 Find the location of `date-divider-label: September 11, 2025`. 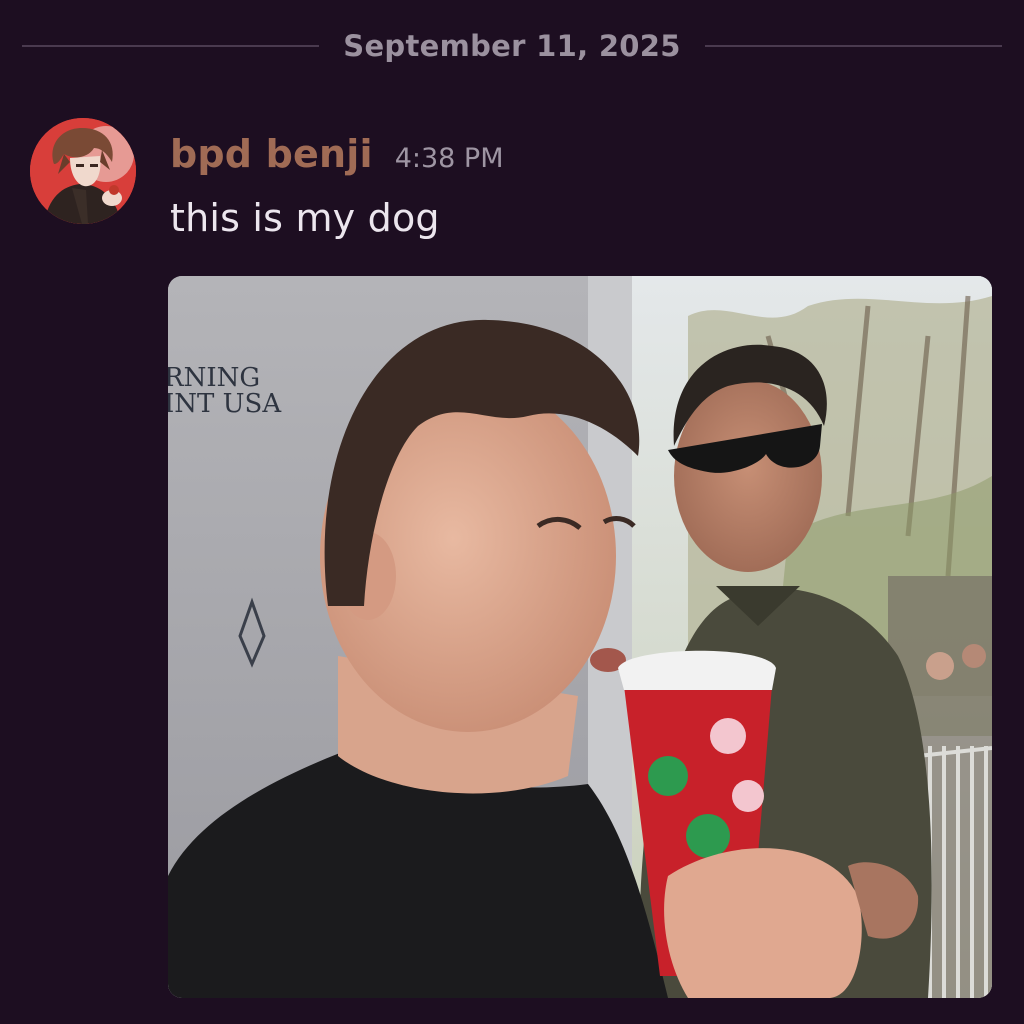

date-divider-label: September 11, 2025 is located at coordinates (512, 46).